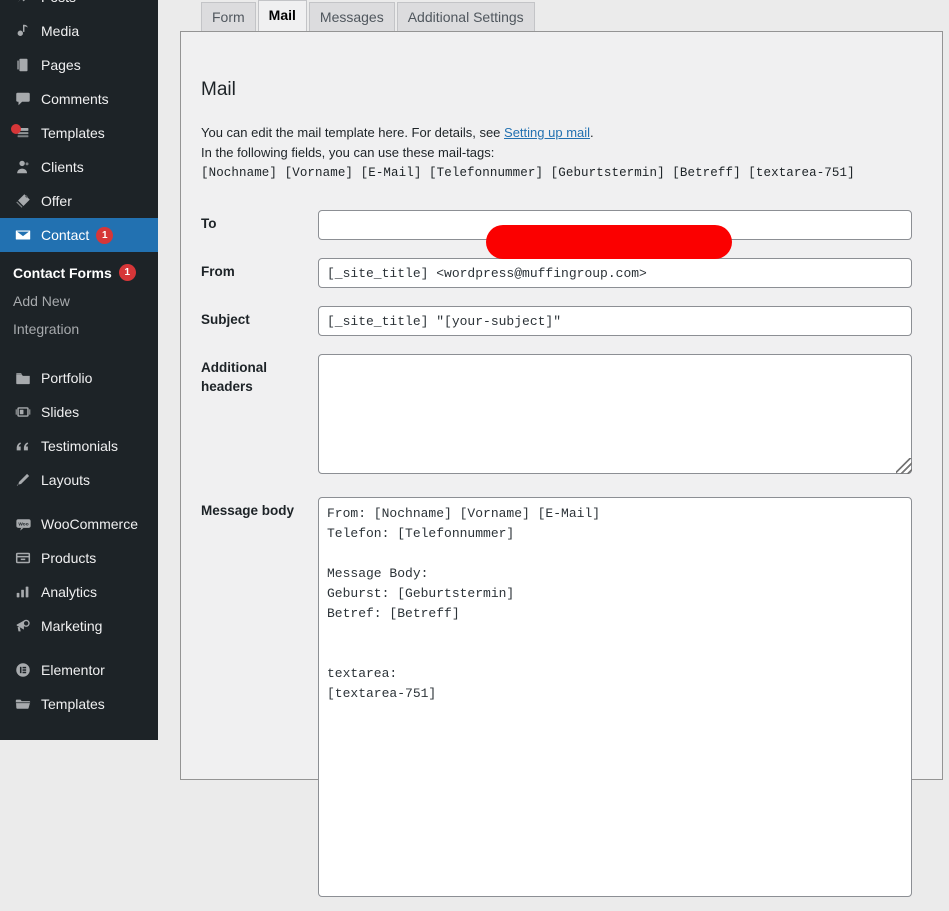 Image resolution: width=949 pixels, height=911 pixels. I want to click on admin-sidebar: Posts Media Pages Comments Templates C, so click(79, 370).